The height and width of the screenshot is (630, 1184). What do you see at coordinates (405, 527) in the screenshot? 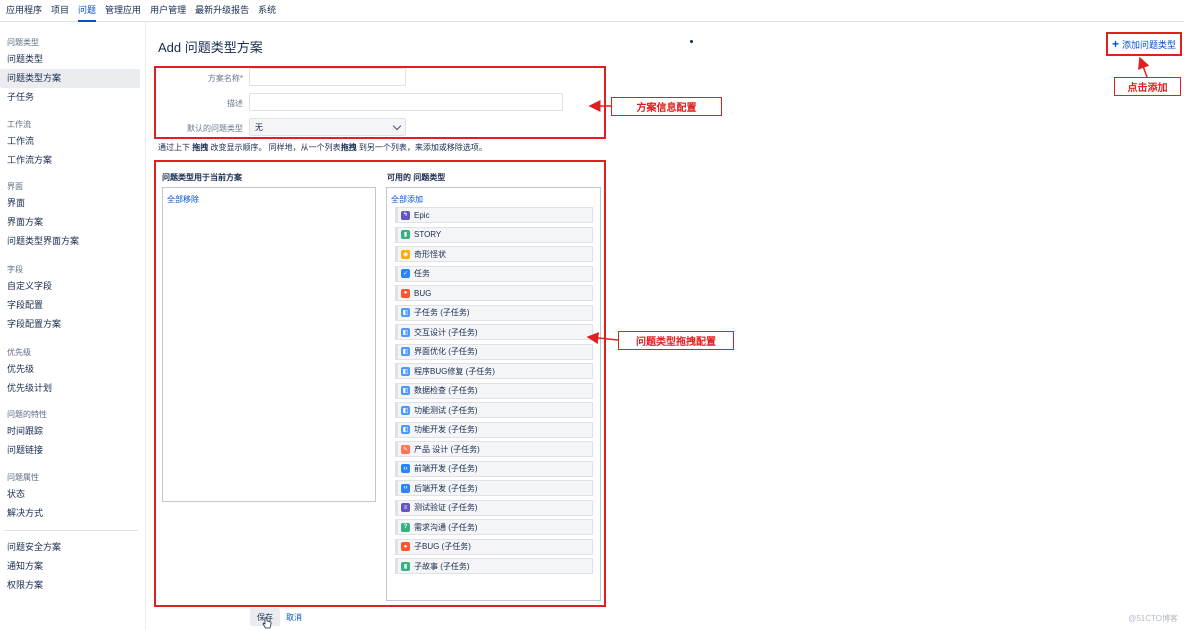
I see `question-icon: ?` at bounding box center [405, 527].